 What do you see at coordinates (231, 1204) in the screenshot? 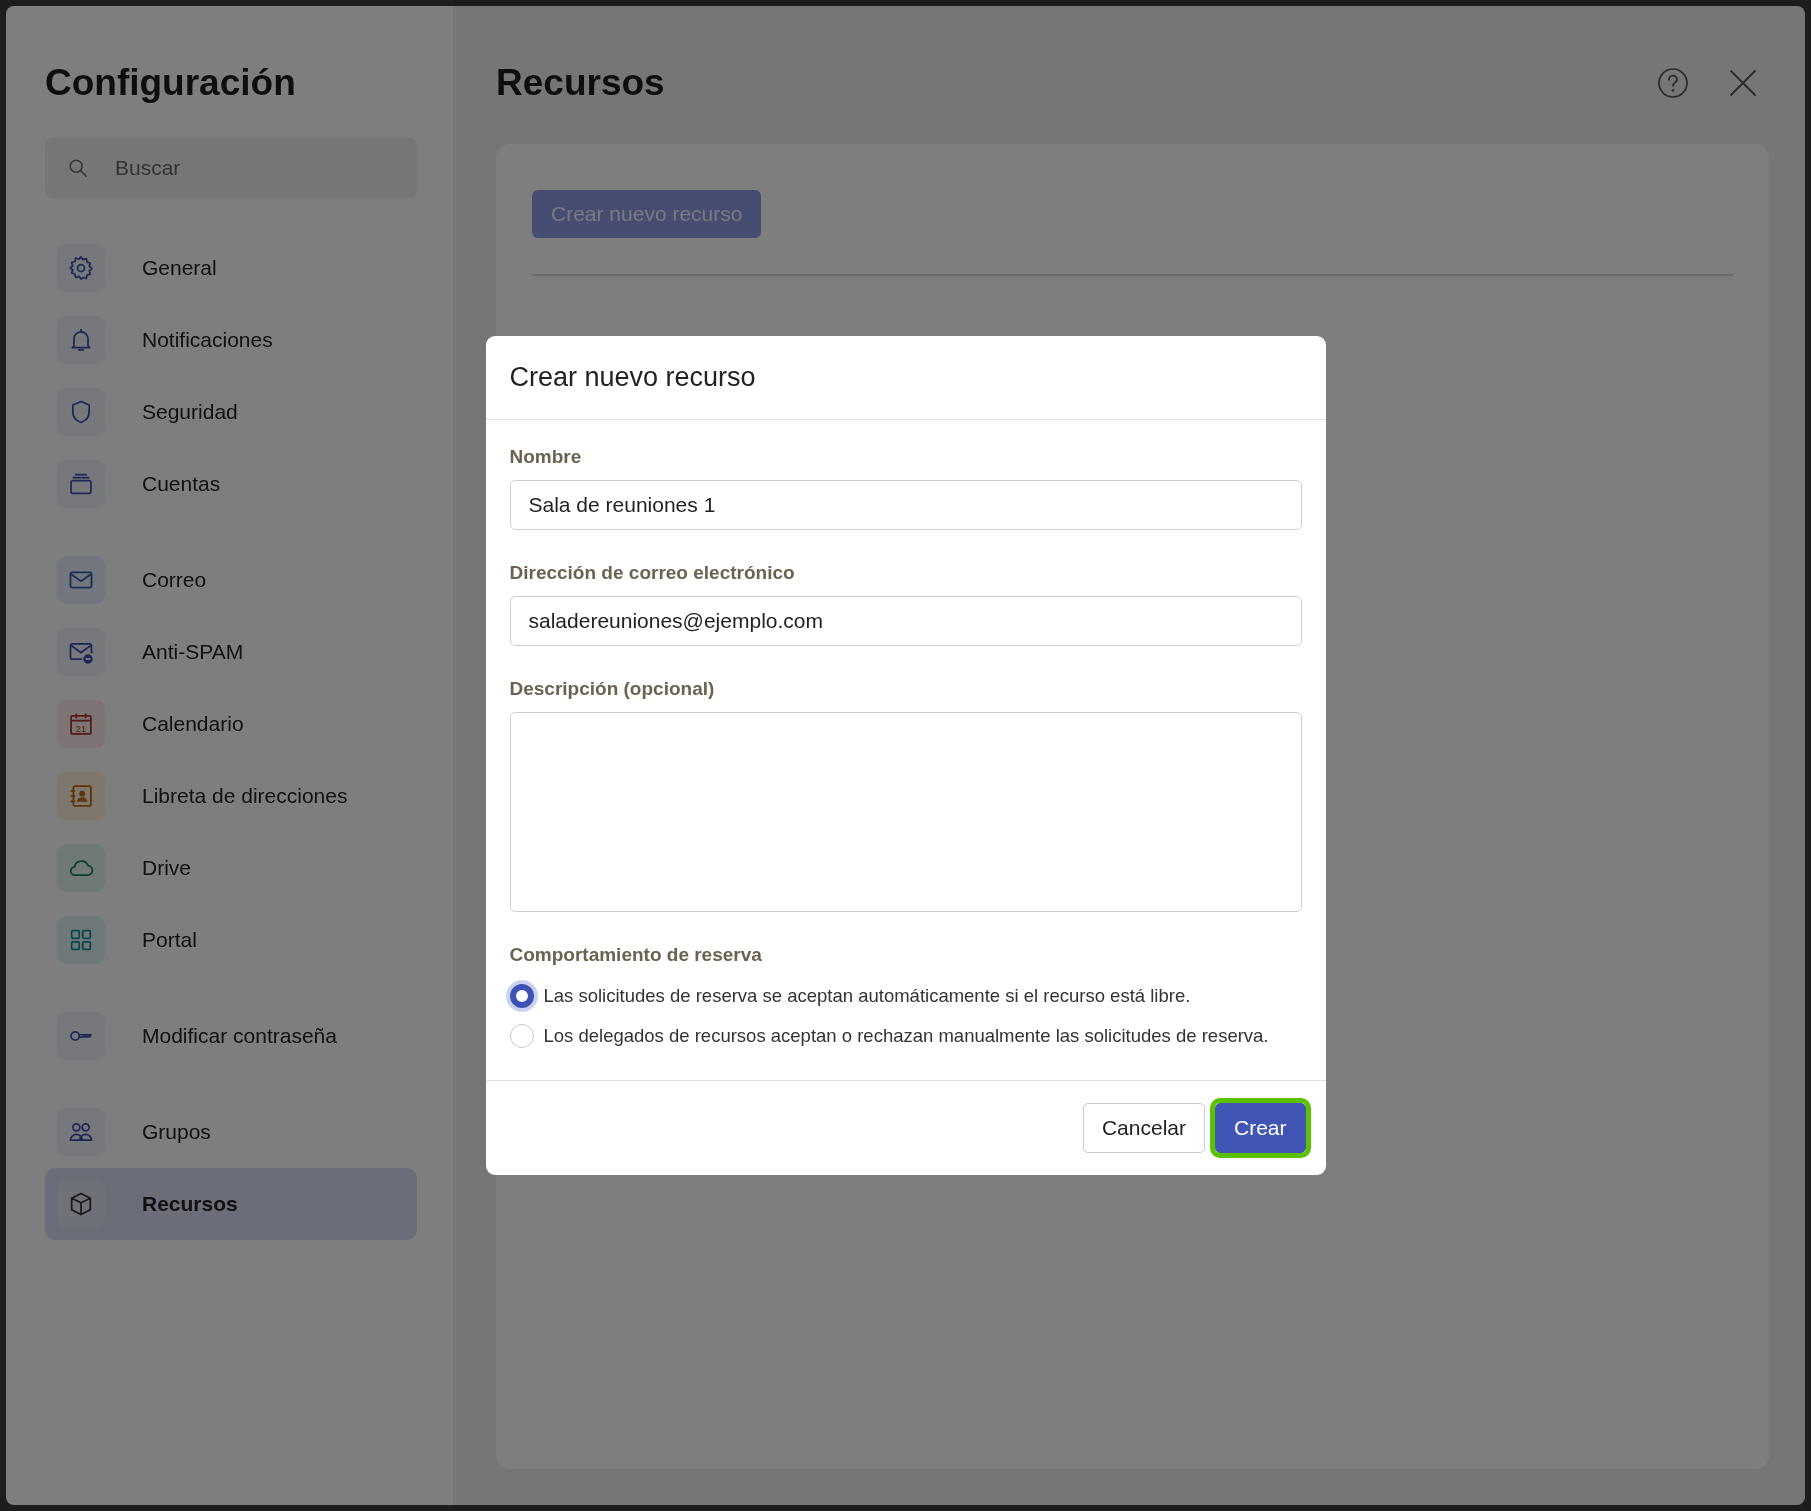
I see `sidebar-item: Recursos` at bounding box center [231, 1204].